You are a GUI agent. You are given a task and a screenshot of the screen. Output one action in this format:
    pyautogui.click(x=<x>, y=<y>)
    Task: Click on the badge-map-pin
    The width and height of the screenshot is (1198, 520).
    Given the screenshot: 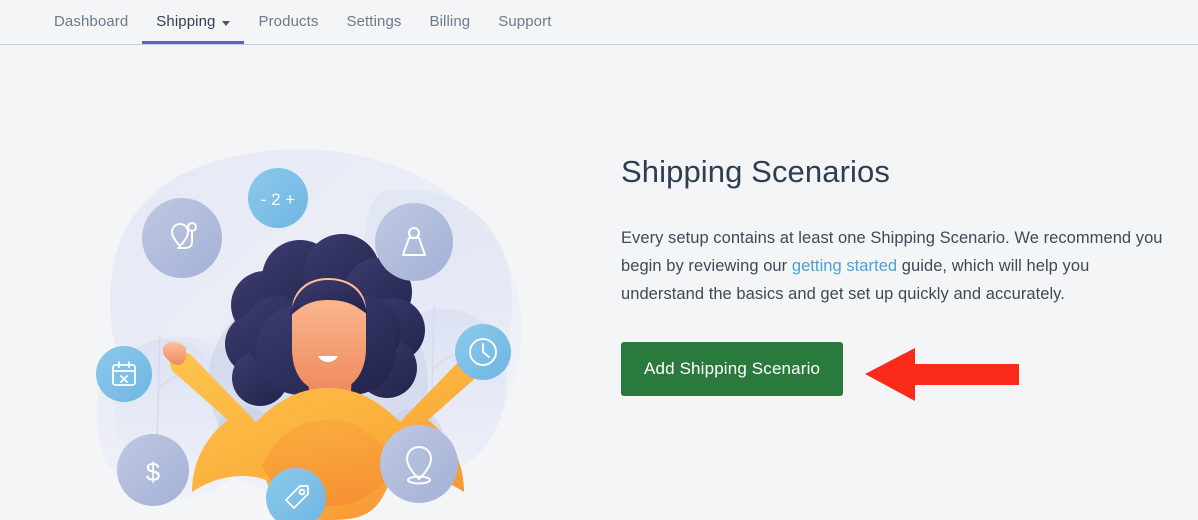 What is the action you would take?
    pyautogui.click(x=419, y=464)
    